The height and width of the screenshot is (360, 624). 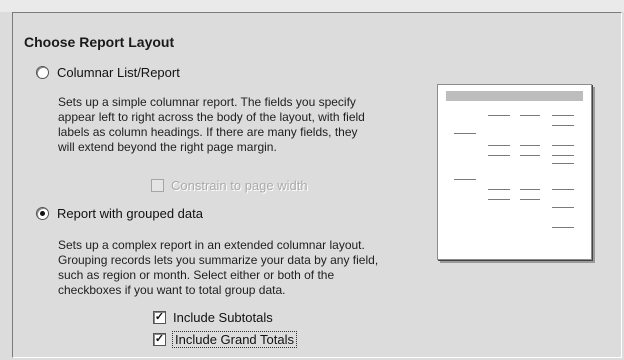 I want to click on radio-label-columnar: Columnar List/Report, so click(x=118, y=72).